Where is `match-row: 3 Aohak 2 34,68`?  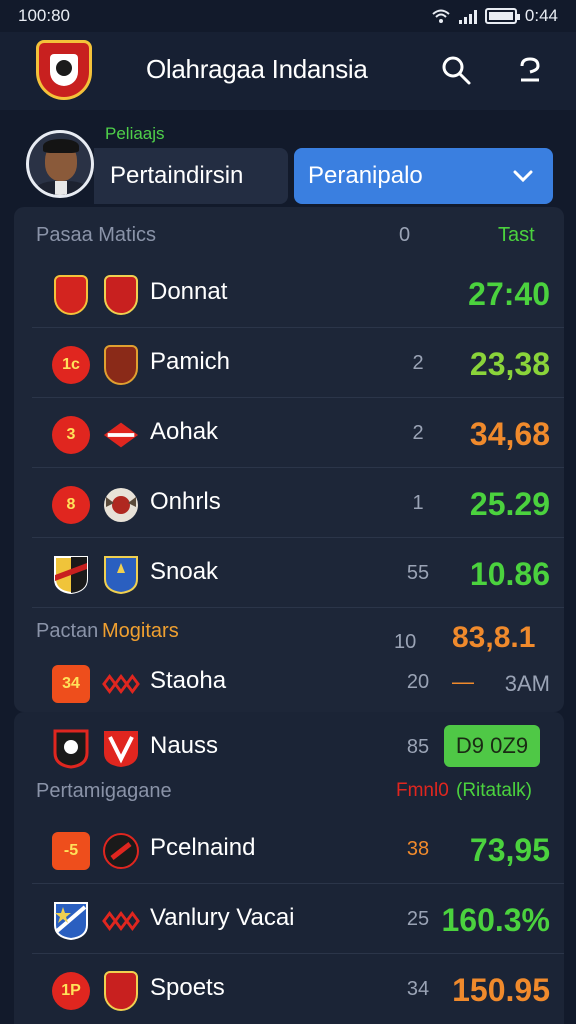
match-row: 3 Aohak 2 34,68 is located at coordinates (298, 433).